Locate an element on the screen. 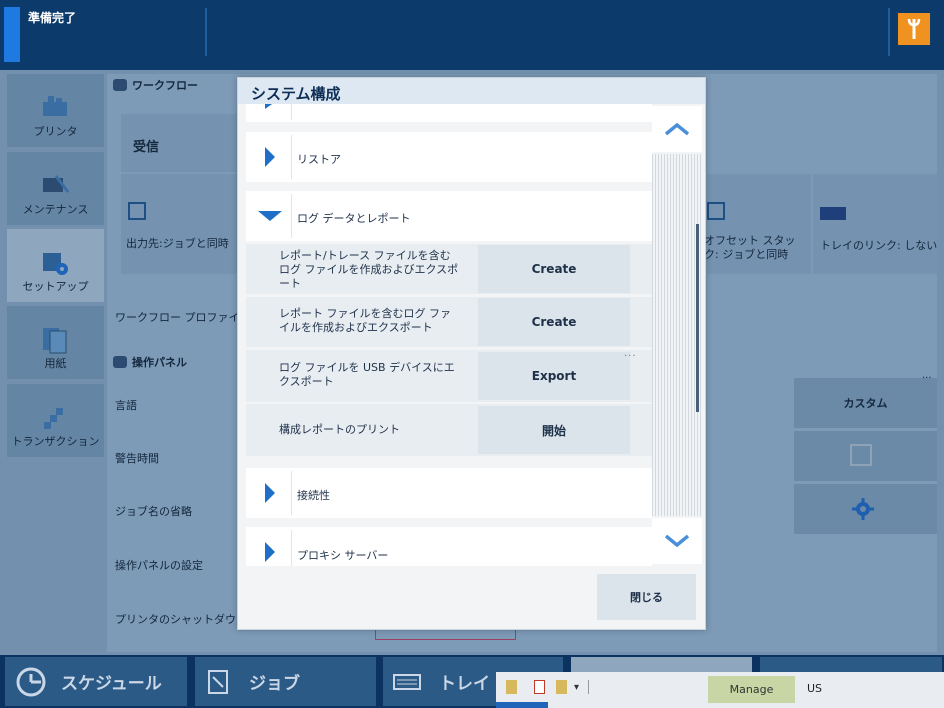 Image resolution: width=944 pixels, height=708 pixels. checkbox-icon is located at coordinates (539, 687).